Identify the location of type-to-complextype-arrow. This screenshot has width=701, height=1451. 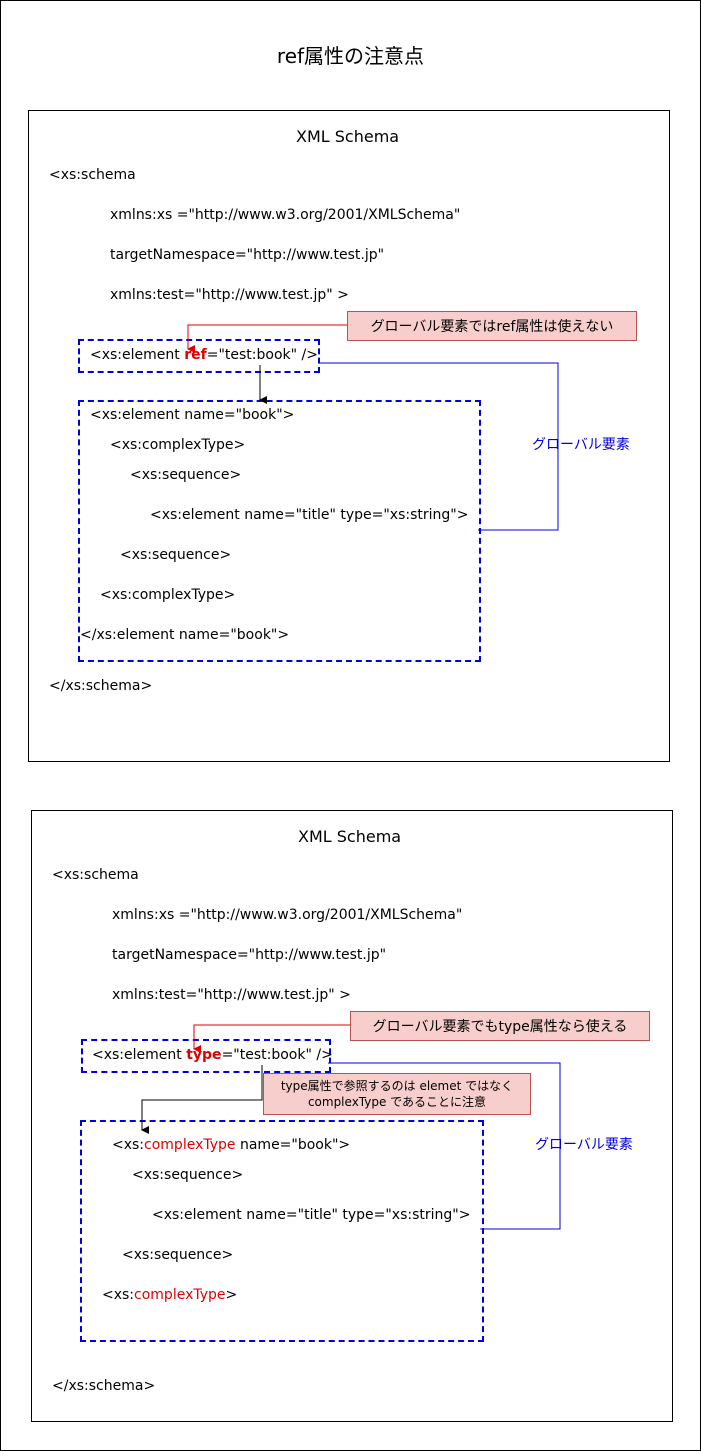
(202, 1099).